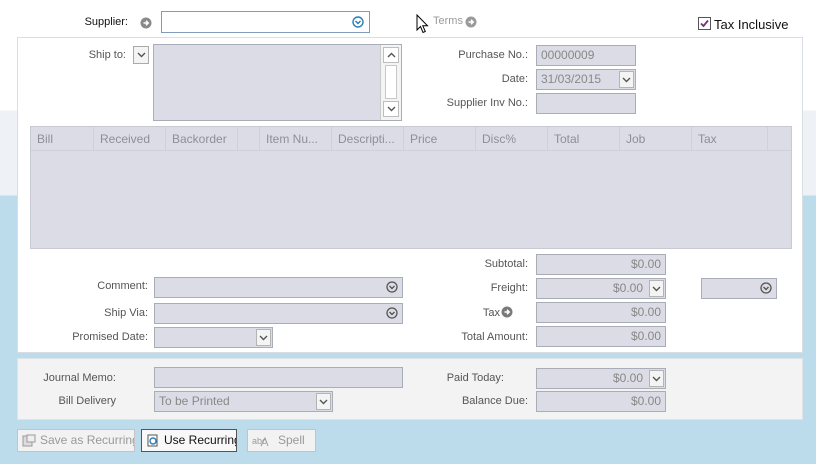  I want to click on freight-value: $0.00, so click(627, 288).